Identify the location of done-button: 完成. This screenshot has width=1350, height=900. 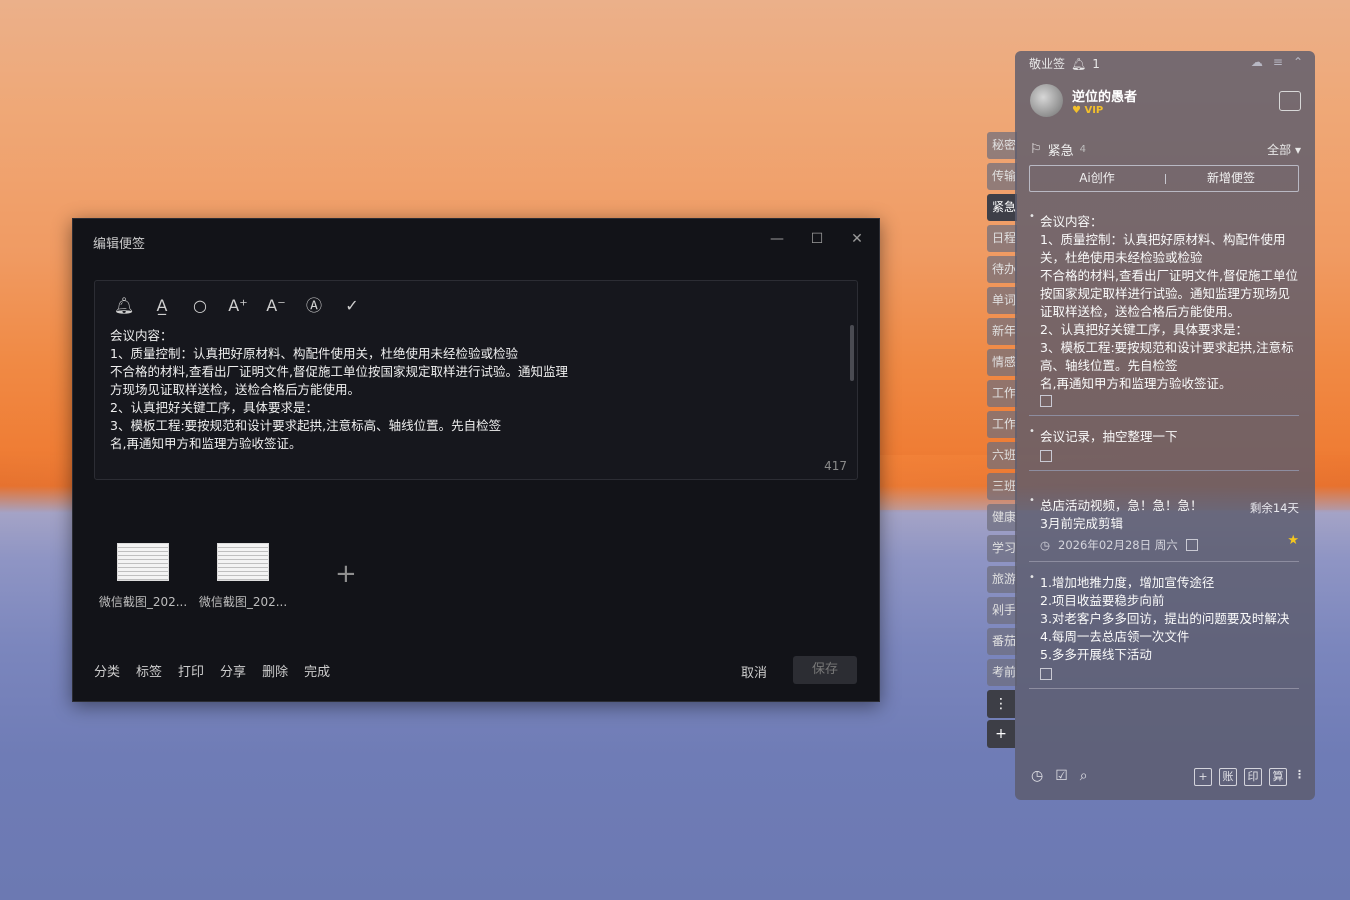
(317, 670).